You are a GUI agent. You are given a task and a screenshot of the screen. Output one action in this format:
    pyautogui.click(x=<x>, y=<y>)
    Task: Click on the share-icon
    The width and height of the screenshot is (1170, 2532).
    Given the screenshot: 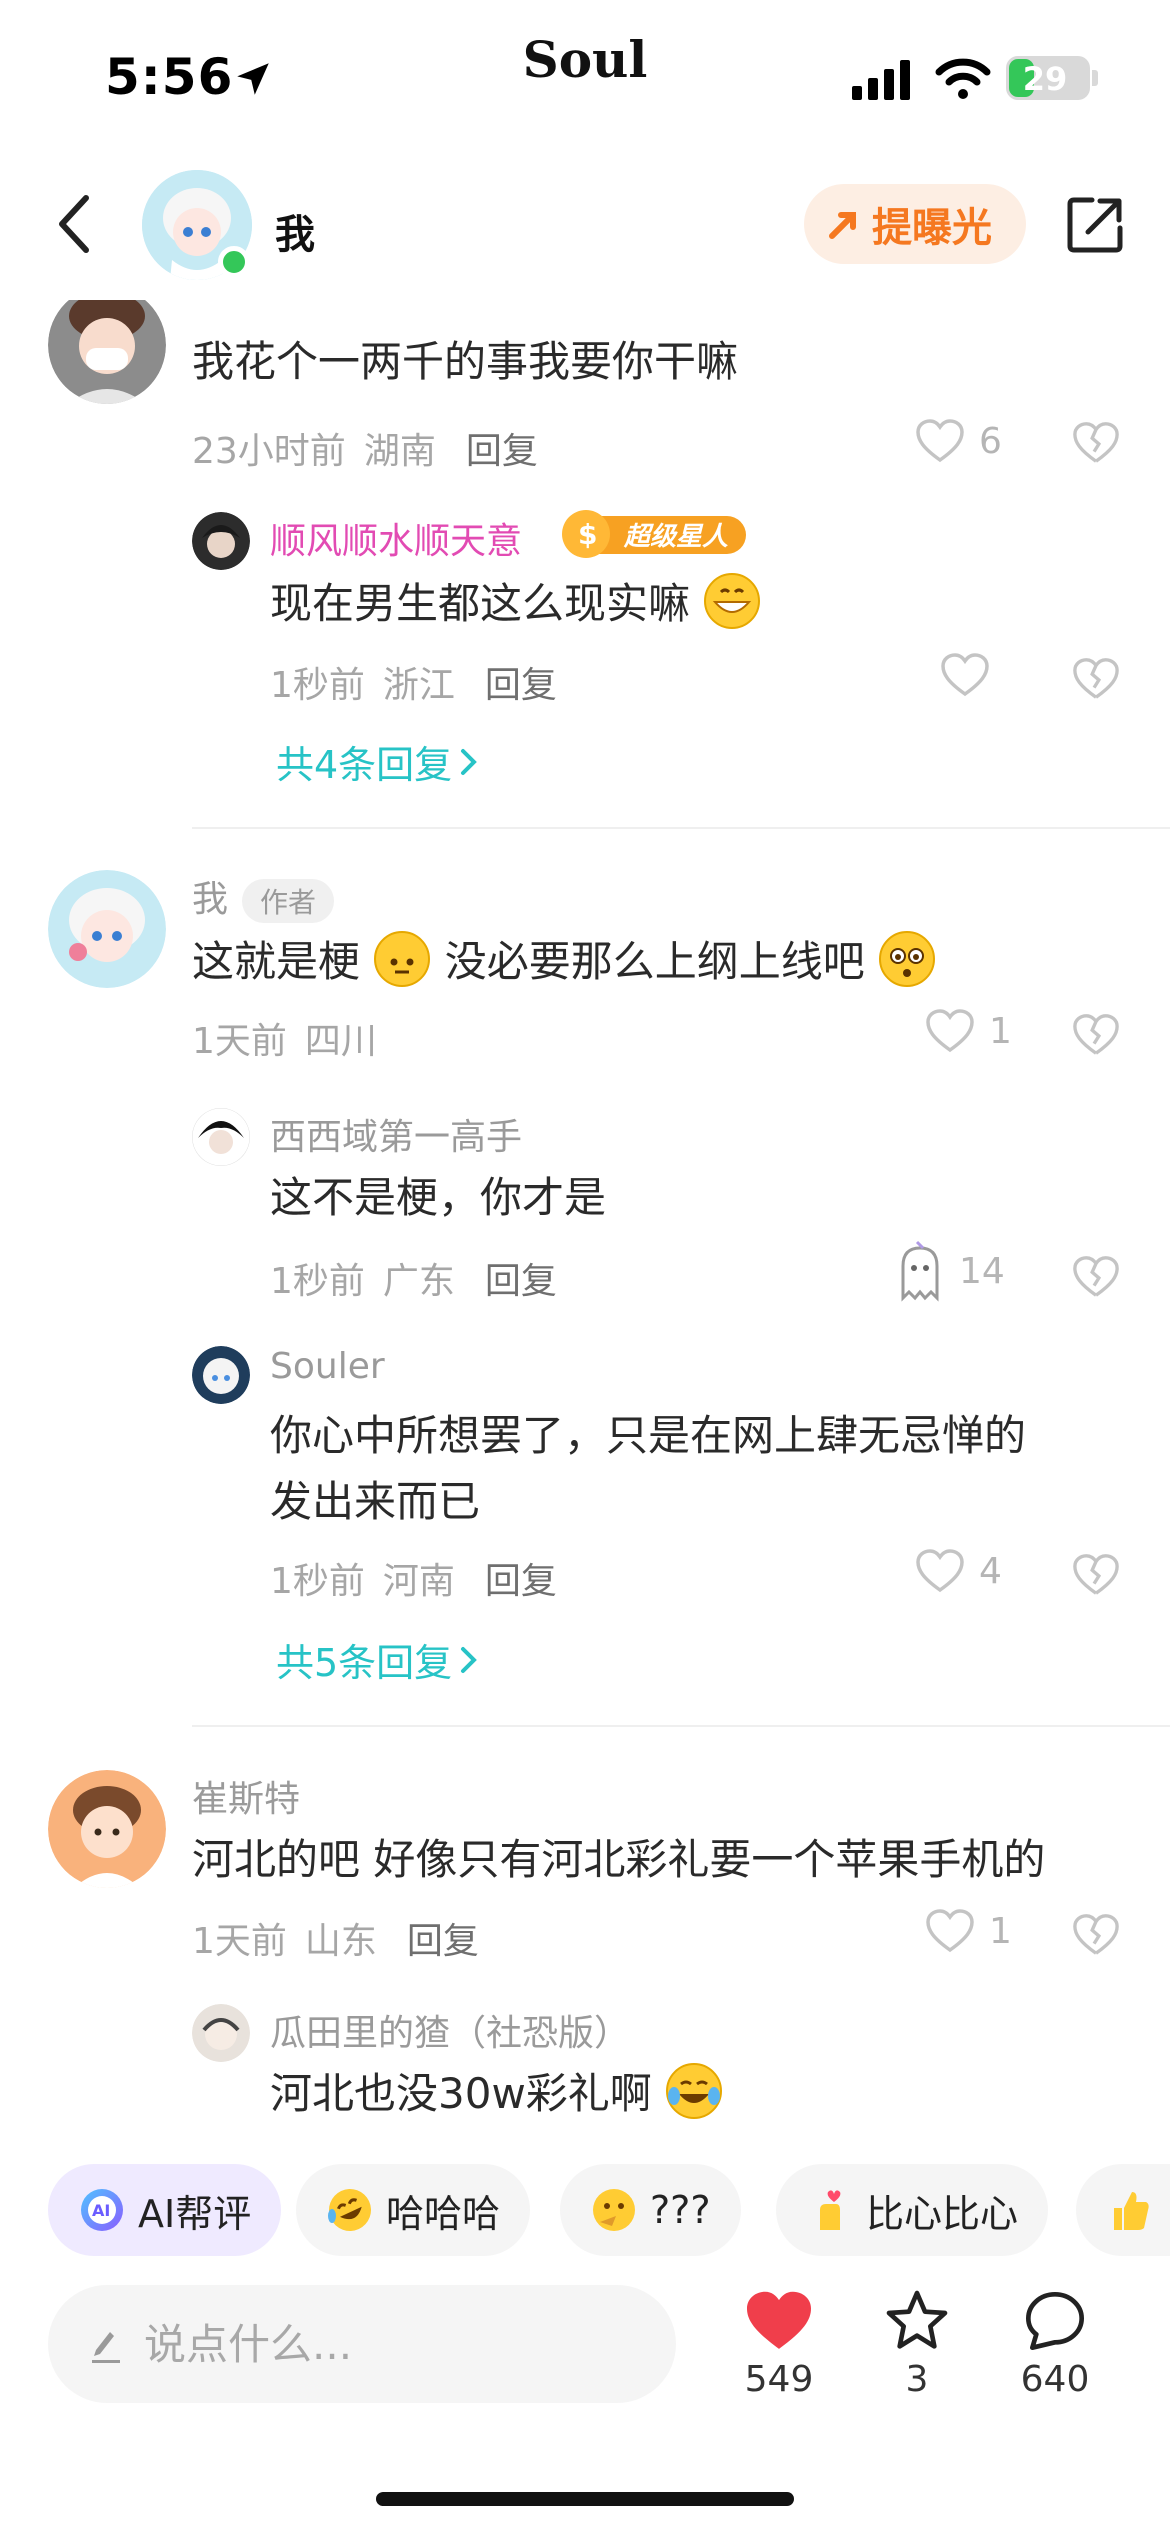 What is the action you would take?
    pyautogui.click(x=1095, y=225)
    